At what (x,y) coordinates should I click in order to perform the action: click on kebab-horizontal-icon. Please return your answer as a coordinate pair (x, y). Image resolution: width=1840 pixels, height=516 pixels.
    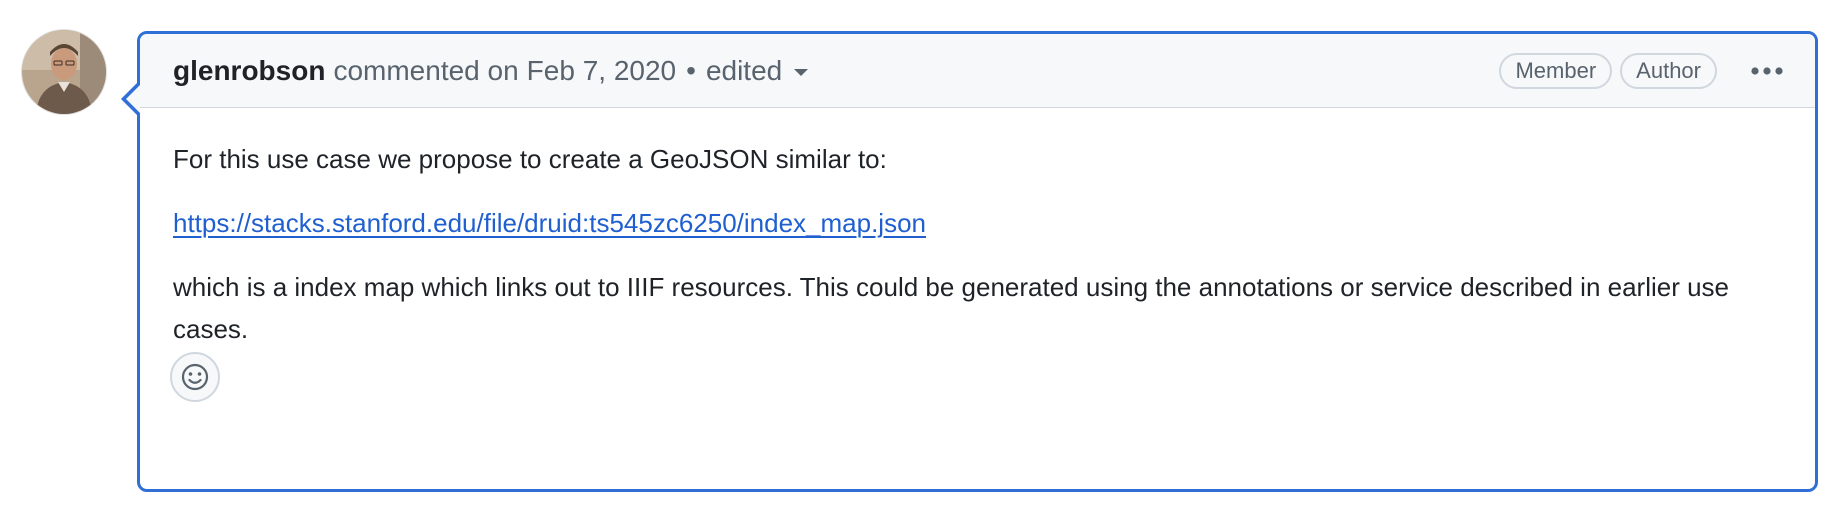
    Looking at the image, I should click on (1767, 71).